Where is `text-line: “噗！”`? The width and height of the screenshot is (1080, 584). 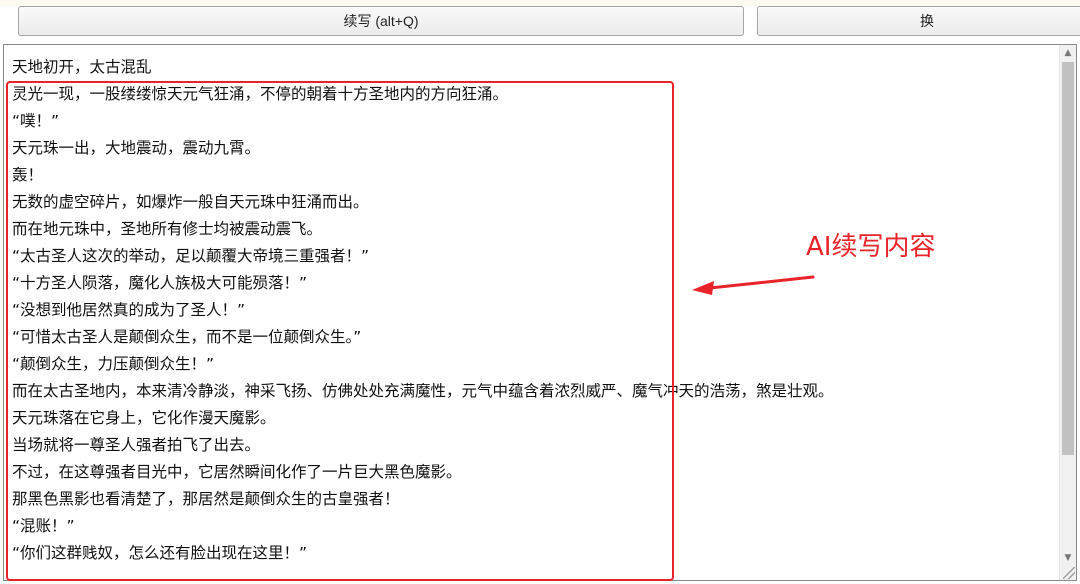 text-line: “噗！” is located at coordinates (36, 121).